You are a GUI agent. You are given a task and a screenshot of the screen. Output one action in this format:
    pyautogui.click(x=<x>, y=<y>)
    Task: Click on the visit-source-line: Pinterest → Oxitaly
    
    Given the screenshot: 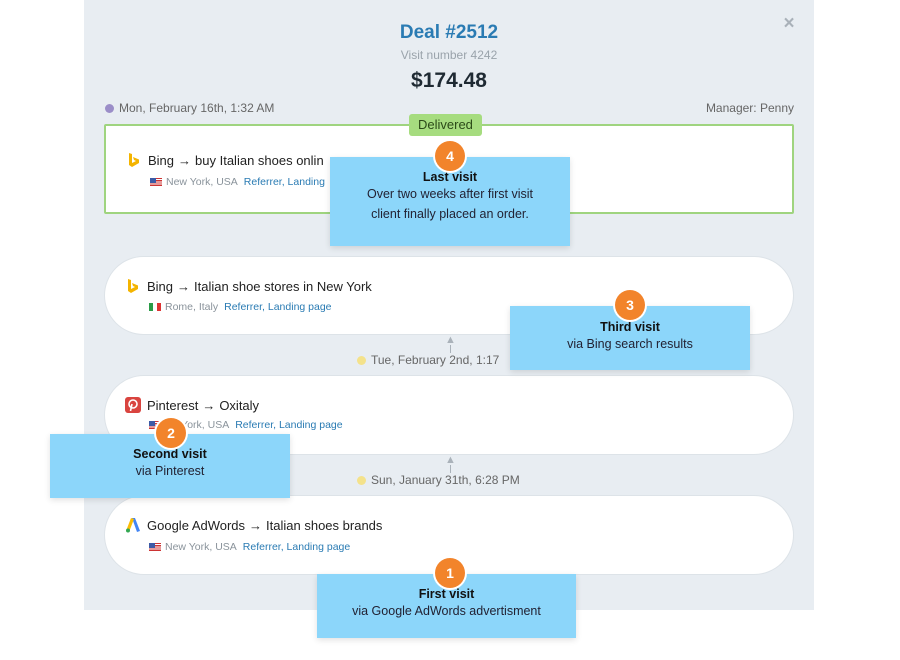 What is the action you would take?
    pyautogui.click(x=192, y=405)
    